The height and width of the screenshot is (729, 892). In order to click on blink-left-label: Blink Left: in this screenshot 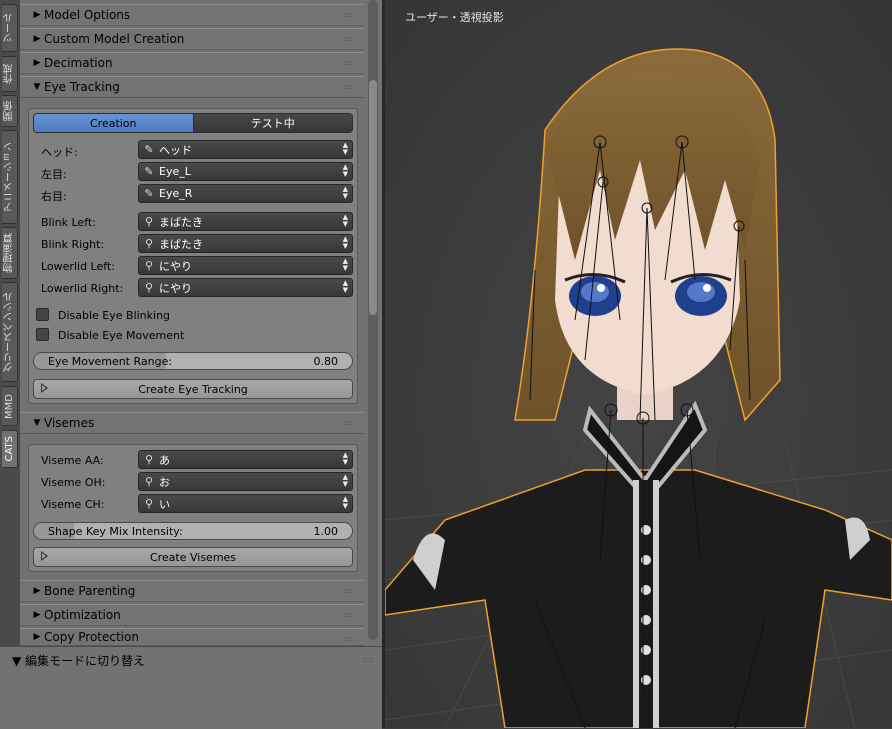, I will do `click(68, 222)`.